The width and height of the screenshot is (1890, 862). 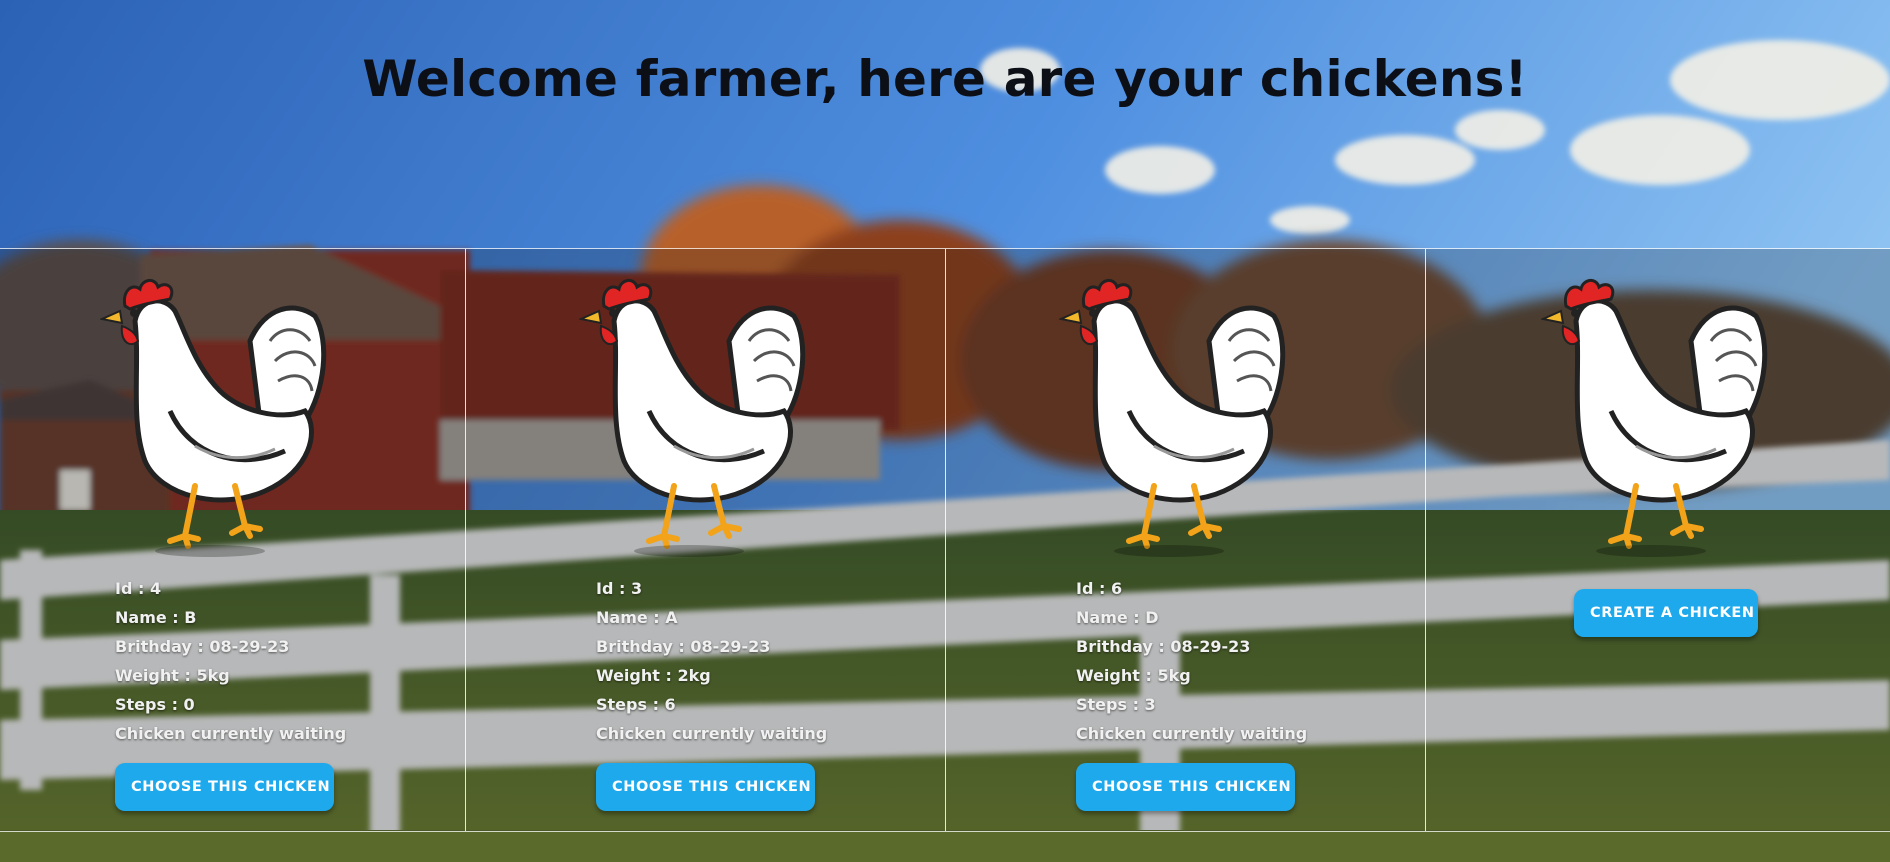 What do you see at coordinates (1116, 704) in the screenshot?
I see `chicken-steps: Steps : 3` at bounding box center [1116, 704].